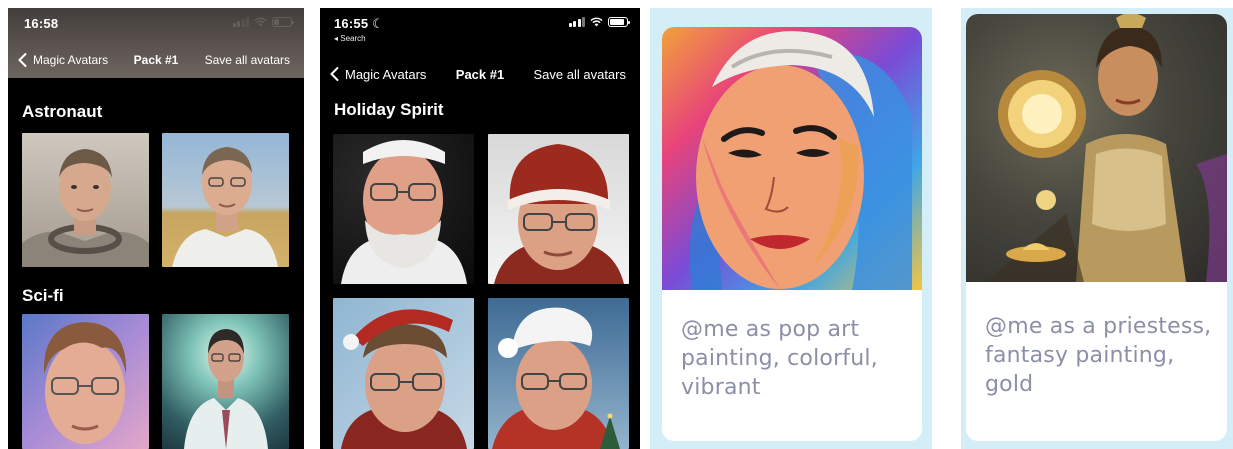 Image resolution: width=1233 pixels, height=449 pixels. I want to click on status-time-overlay: 16:58, so click(41, 23).